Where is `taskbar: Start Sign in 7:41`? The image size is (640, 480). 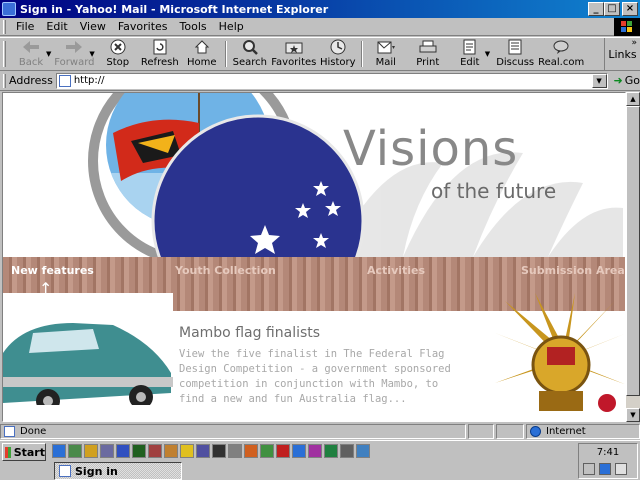 taskbar: Start Sign in 7:41 is located at coordinates (320, 460).